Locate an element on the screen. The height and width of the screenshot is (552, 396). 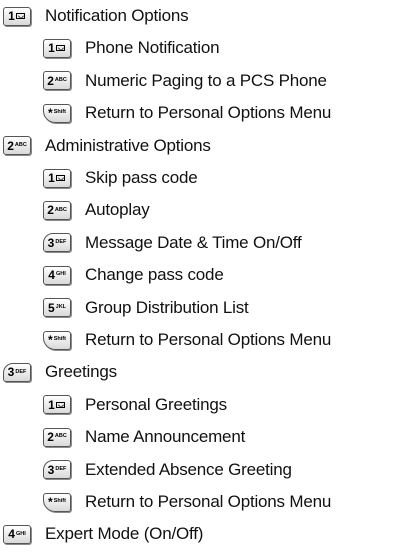
keypad-key-icon: 5 JKL is located at coordinates (57, 308).